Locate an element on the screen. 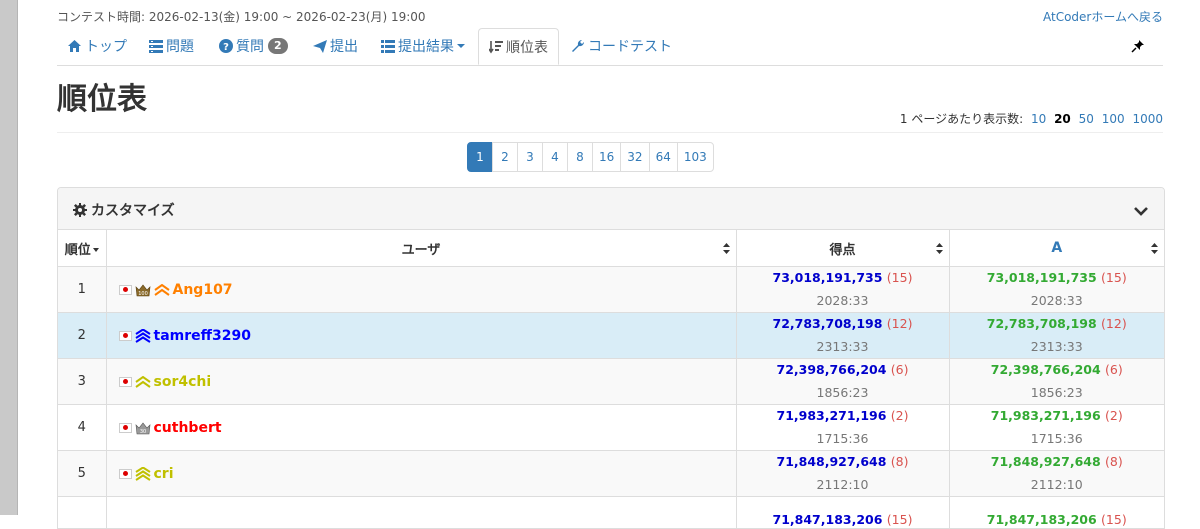 This screenshot has width=1200, height=529. tab-submit: 提出 is located at coordinates (335, 46).